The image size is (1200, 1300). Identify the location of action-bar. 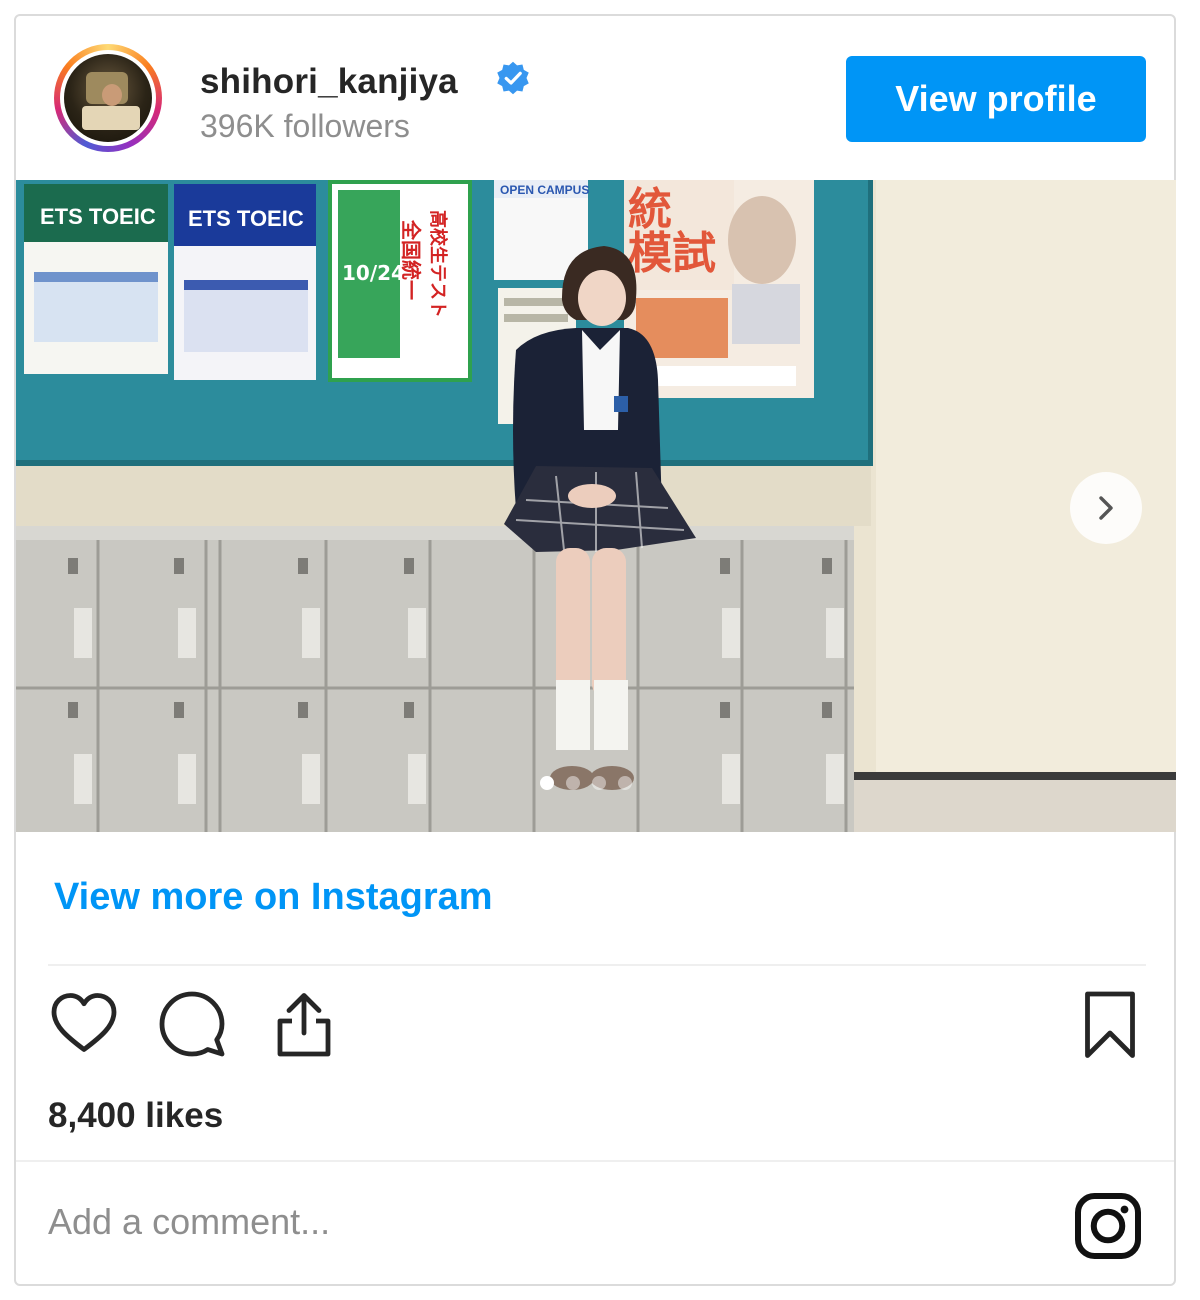
(597, 1028).